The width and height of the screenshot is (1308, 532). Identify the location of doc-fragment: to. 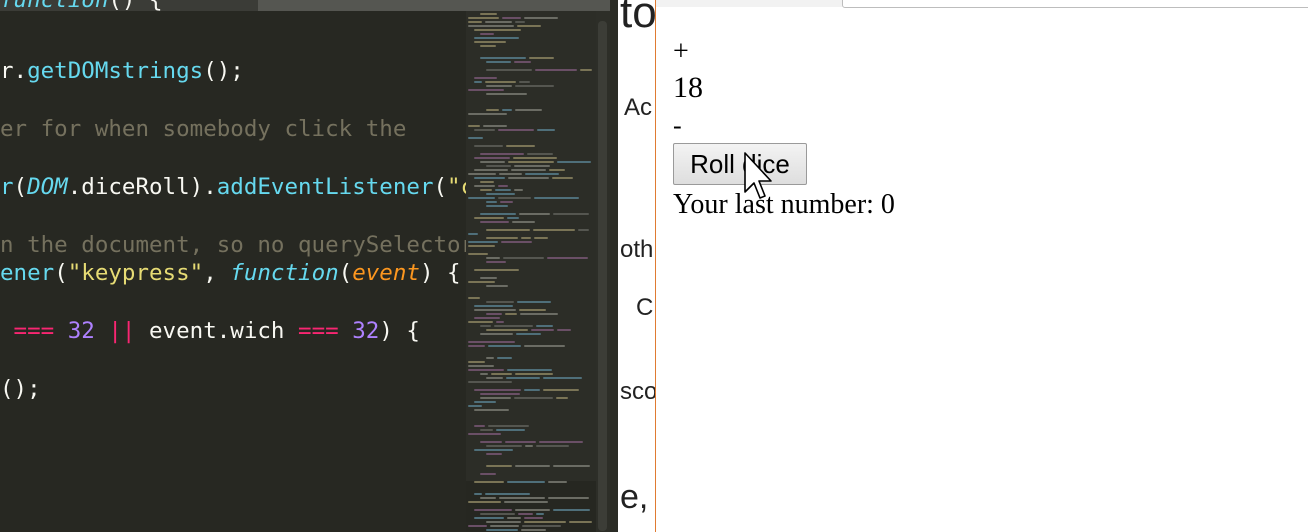
(637, 18).